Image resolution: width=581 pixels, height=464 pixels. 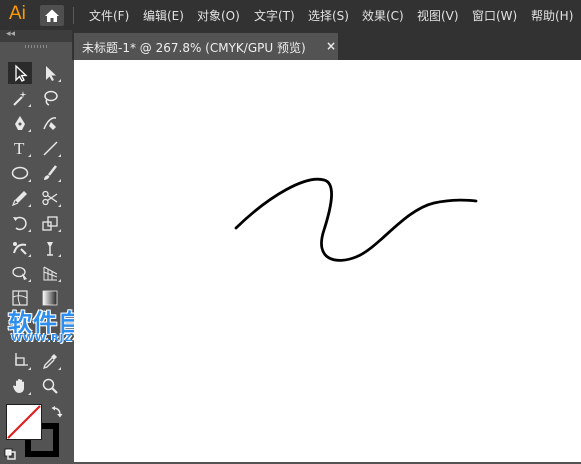 What do you see at coordinates (163, 15) in the screenshot?
I see `menu-edit: 编辑(E)` at bounding box center [163, 15].